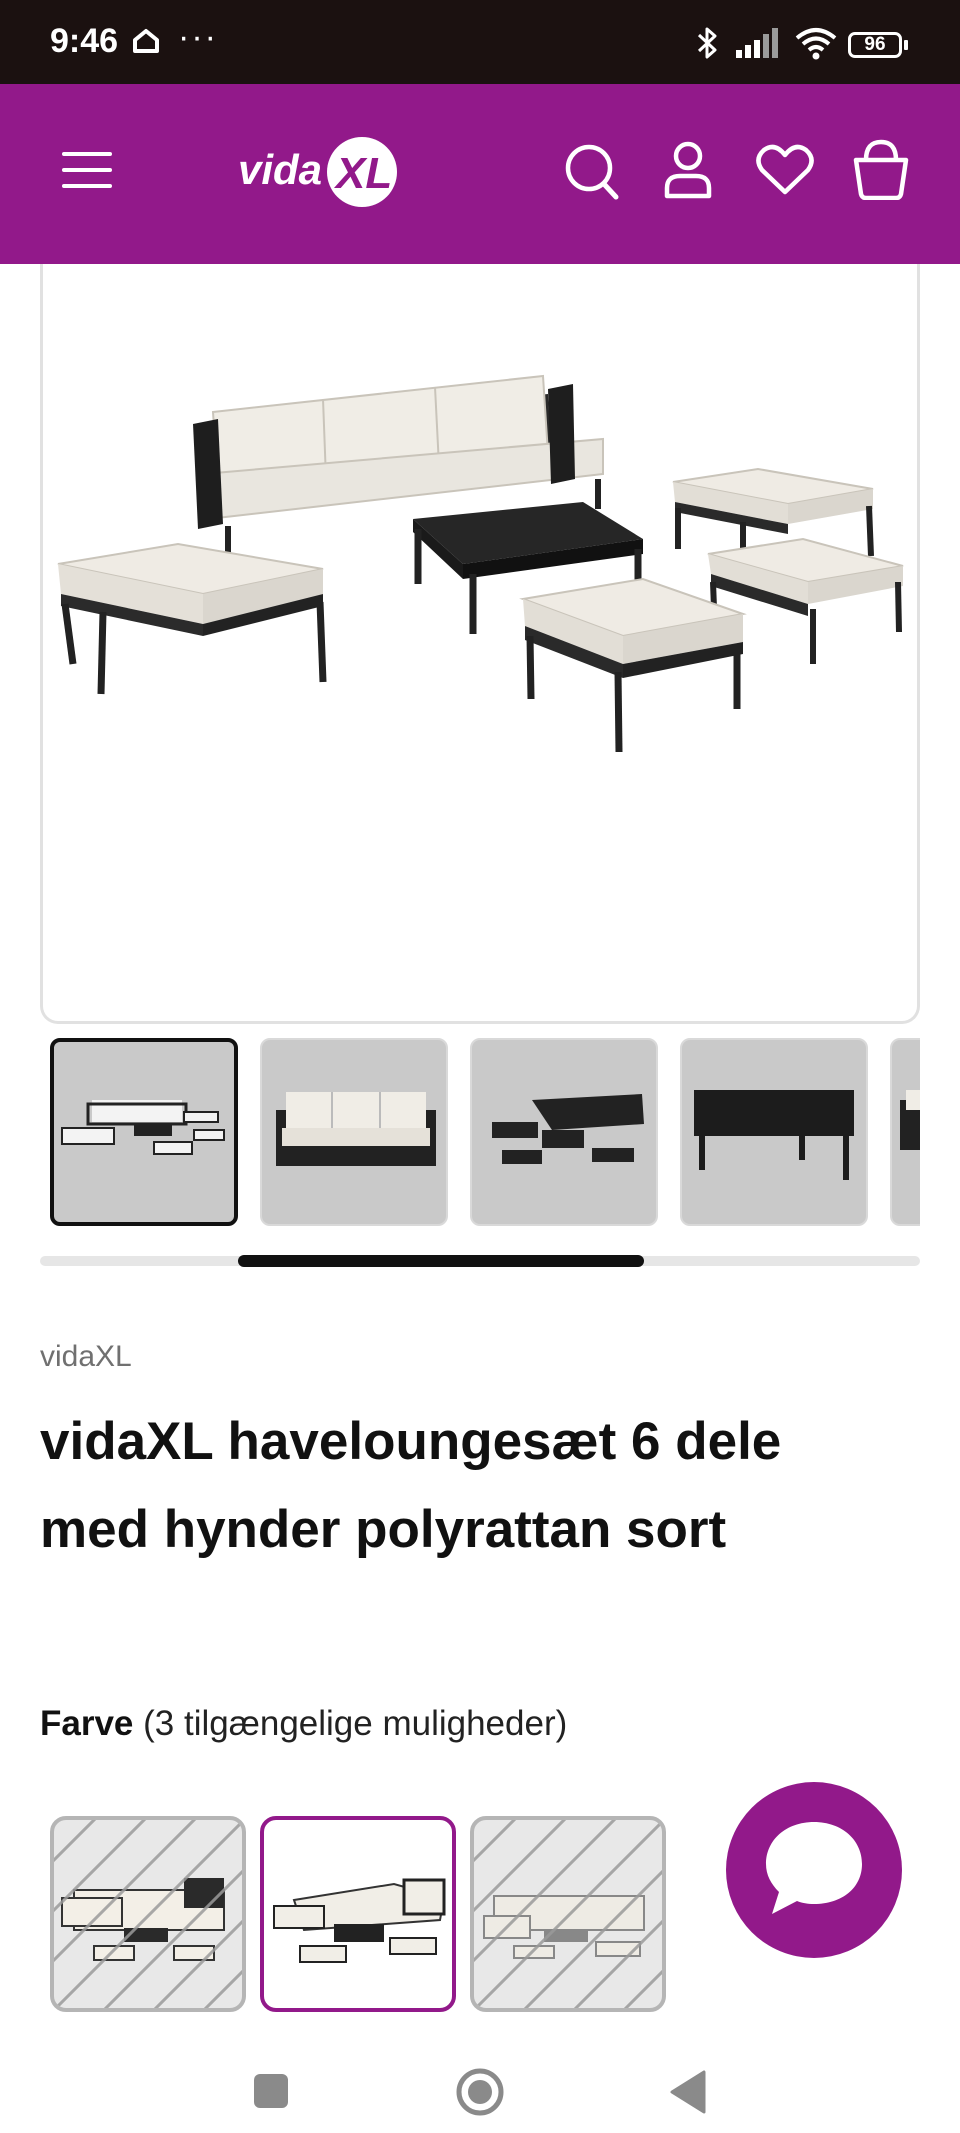 Image resolution: width=960 pixels, height=2133 pixels. I want to click on color-swatch-2-selected, so click(358, 1914).